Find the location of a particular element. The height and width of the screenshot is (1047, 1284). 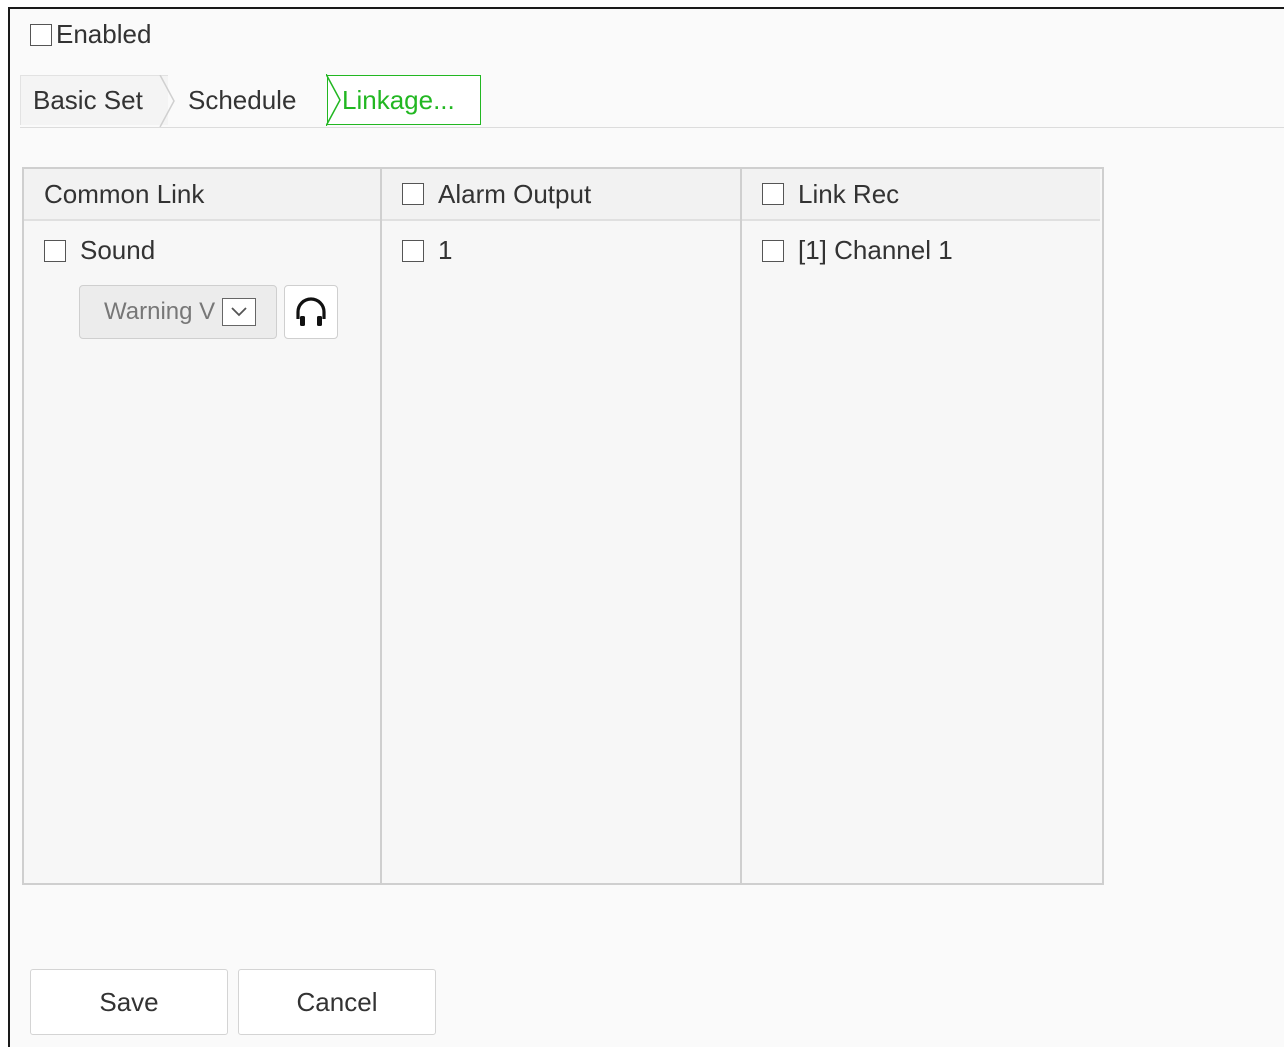

sound-controls: Warning V is located at coordinates (208, 312).